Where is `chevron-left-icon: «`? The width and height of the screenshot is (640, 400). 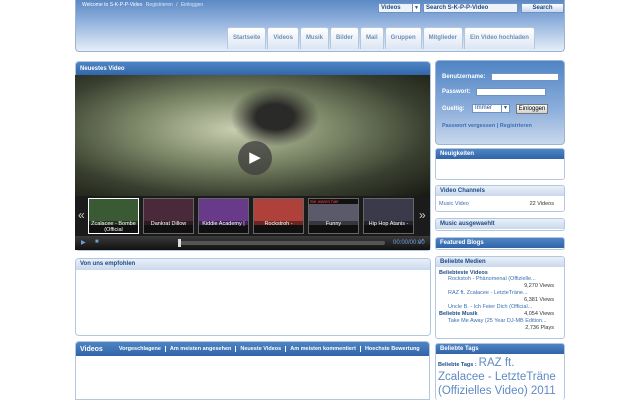
chevron-left-icon: « is located at coordinates (81, 215).